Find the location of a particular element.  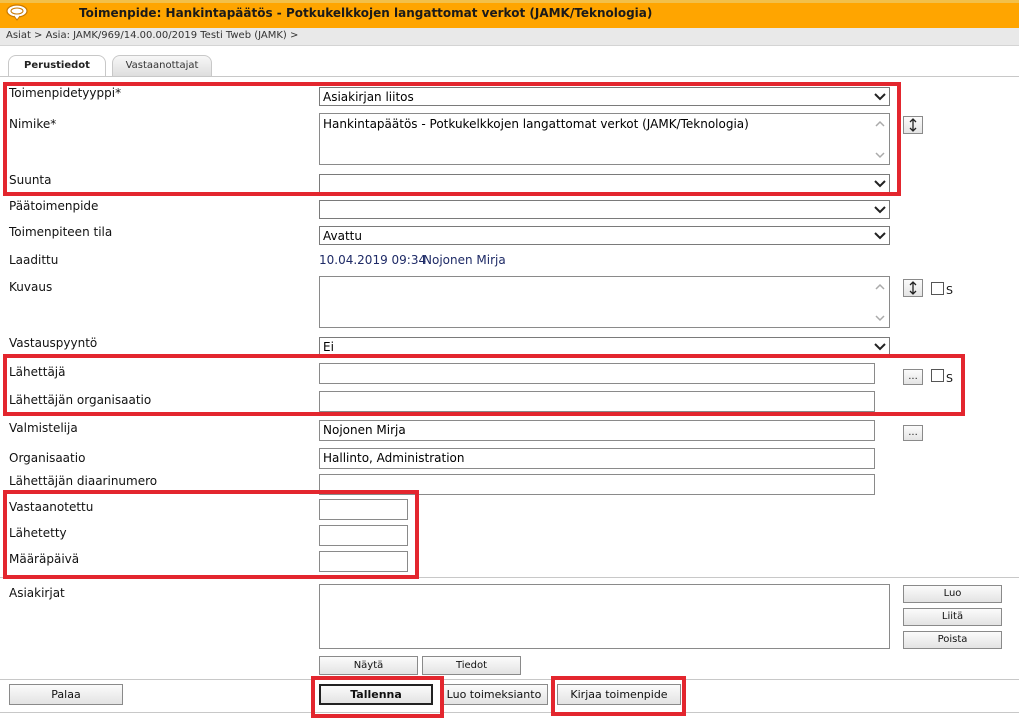

palaa-button: Palaa is located at coordinates (66, 694).